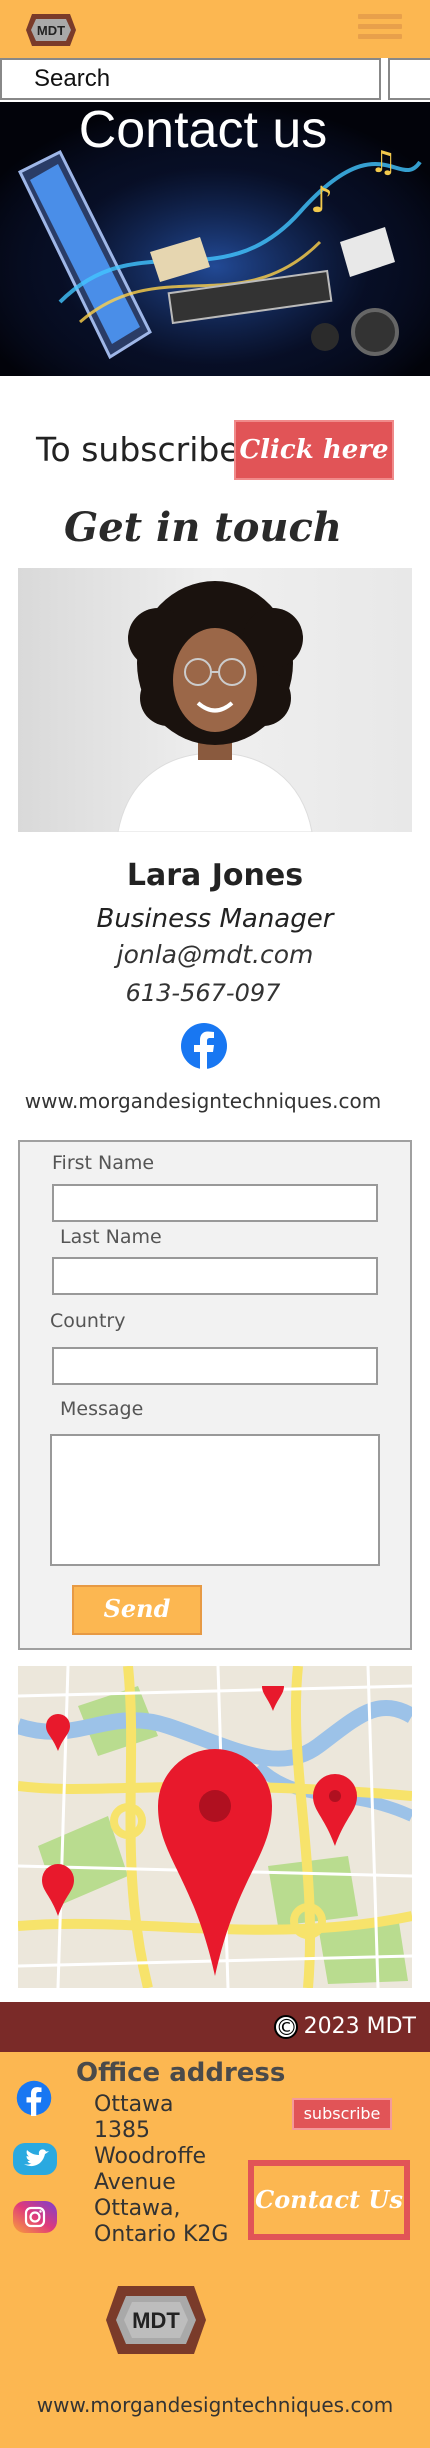 The height and width of the screenshot is (2448, 430). Describe the element at coordinates (285, 2027) in the screenshot. I see `copyright-icon: ©` at that location.